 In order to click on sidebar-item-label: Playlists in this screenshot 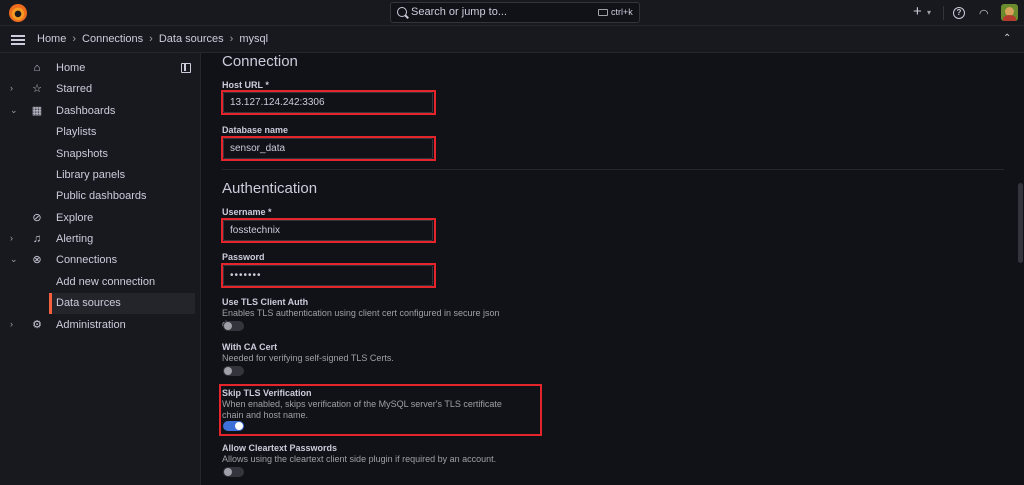, I will do `click(76, 132)`.